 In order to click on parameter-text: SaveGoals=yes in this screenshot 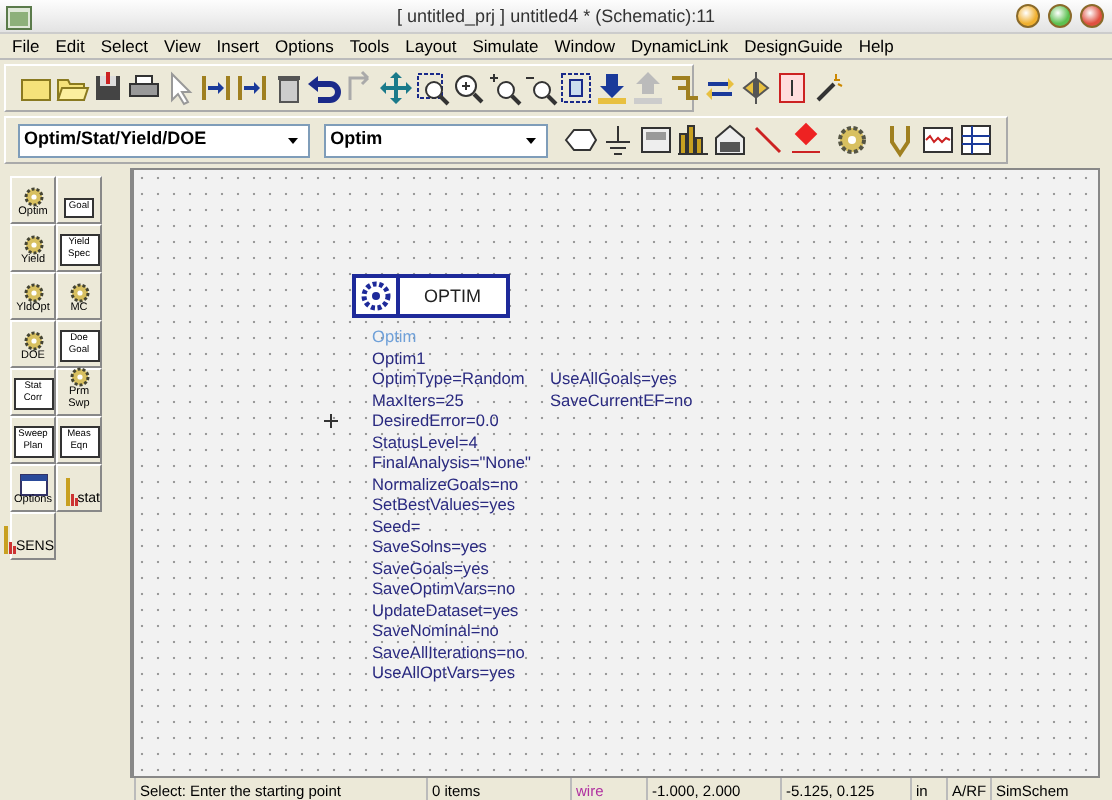, I will do `click(431, 567)`.